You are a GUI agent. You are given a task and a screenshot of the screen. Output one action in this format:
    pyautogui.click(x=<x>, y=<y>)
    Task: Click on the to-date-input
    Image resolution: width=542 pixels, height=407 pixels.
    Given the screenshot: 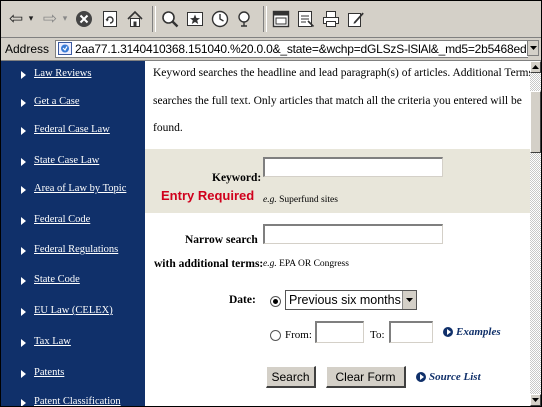 What is the action you would take?
    pyautogui.click(x=411, y=332)
    